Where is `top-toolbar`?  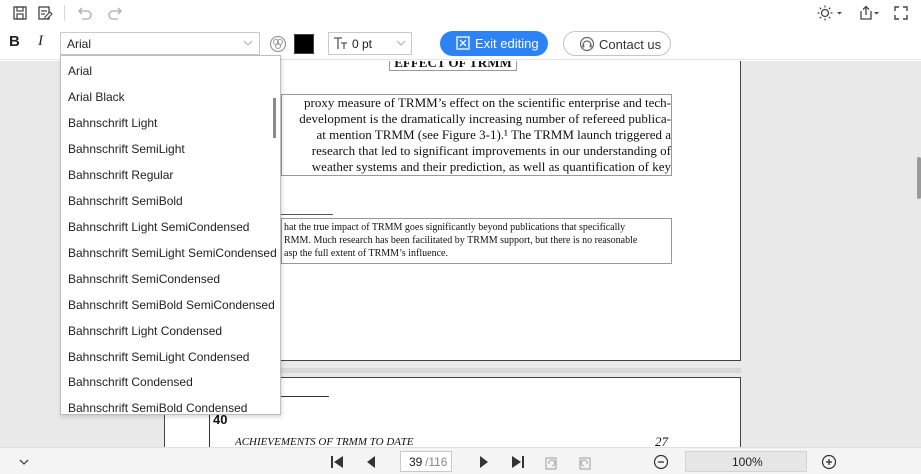
top-toolbar is located at coordinates (460, 13).